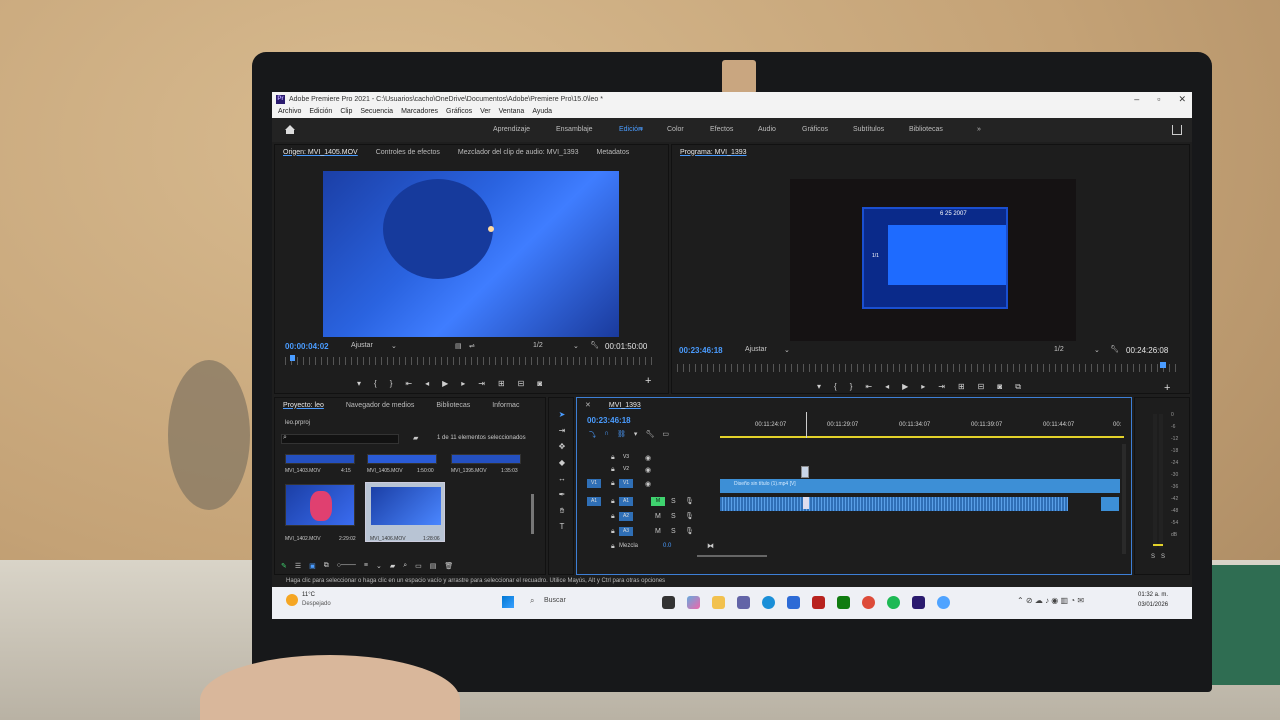  What do you see at coordinates (667, 546) in the screenshot?
I see `mix-value: 0.0` at bounding box center [667, 546].